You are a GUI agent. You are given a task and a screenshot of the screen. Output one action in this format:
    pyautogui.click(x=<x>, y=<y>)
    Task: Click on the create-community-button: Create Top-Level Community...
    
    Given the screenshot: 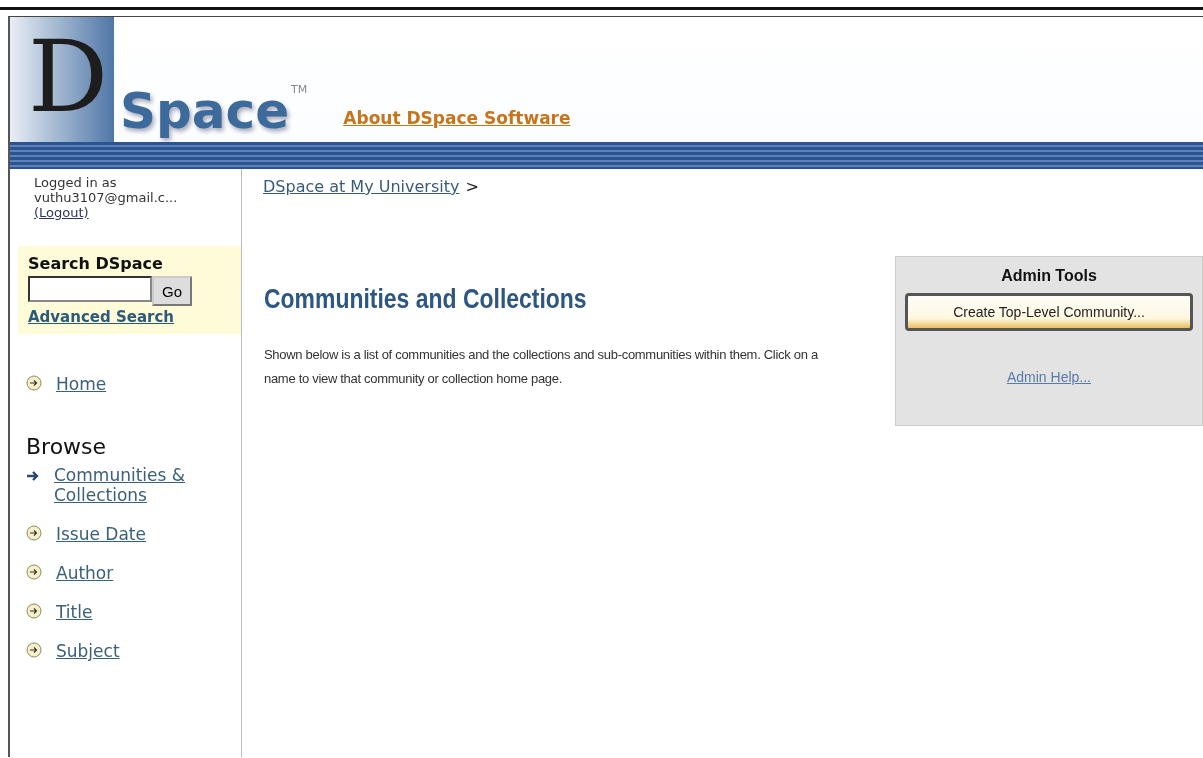 What is the action you would take?
    pyautogui.click(x=1049, y=312)
    